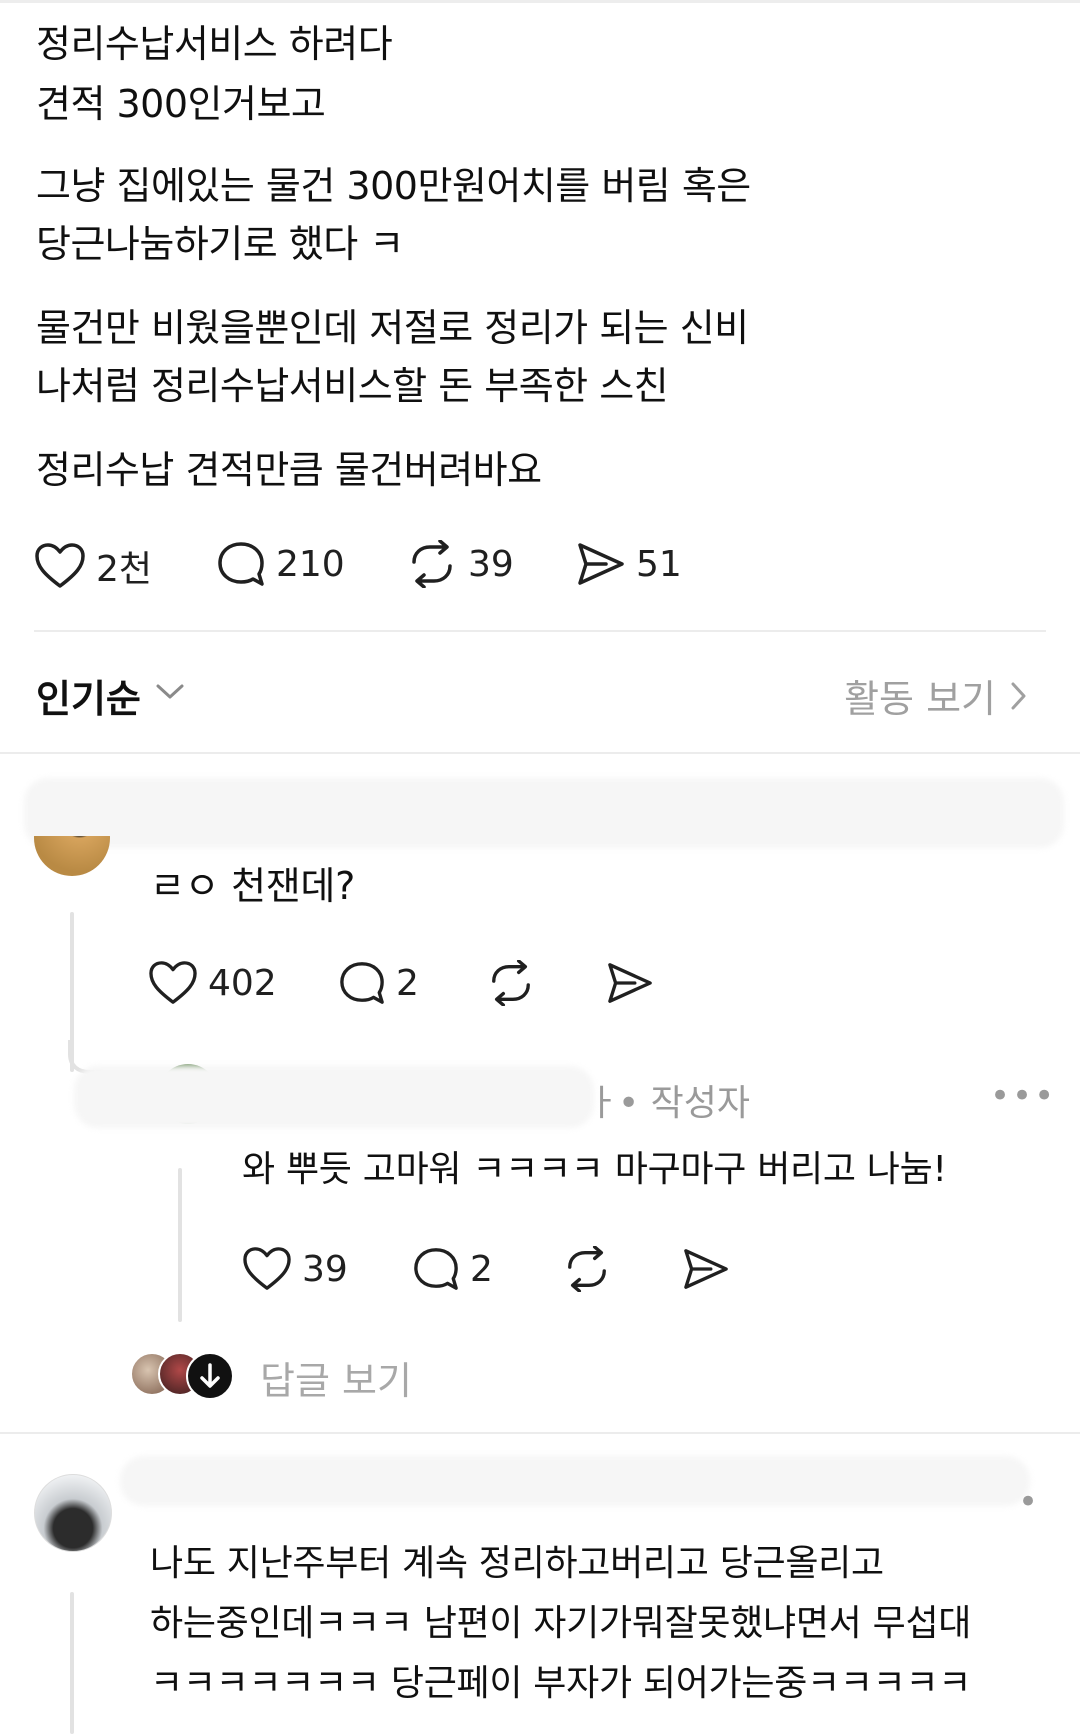  I want to click on avatar, so click(73, 1513).